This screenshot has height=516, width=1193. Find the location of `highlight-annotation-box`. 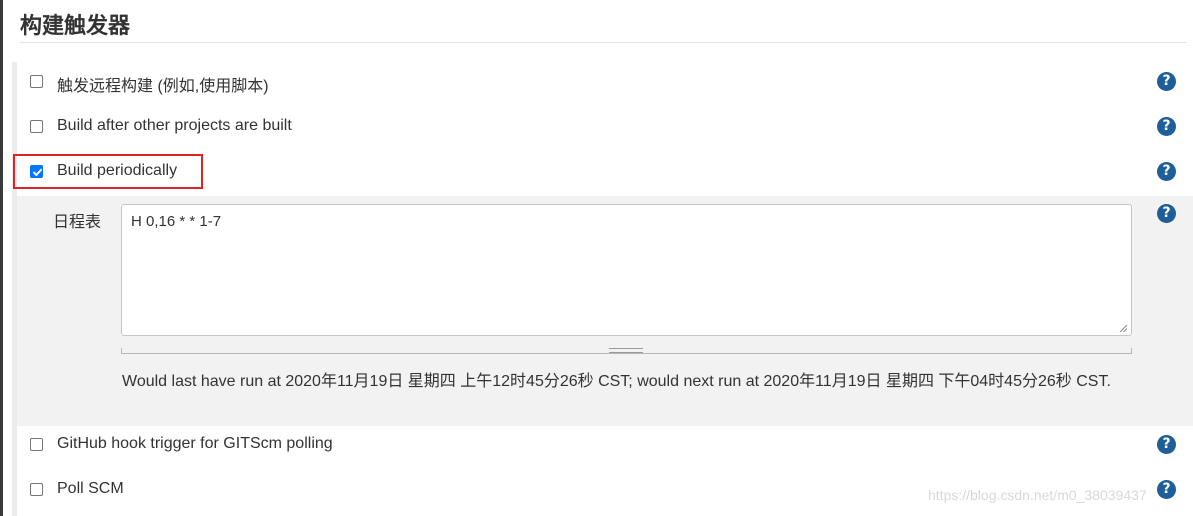

highlight-annotation-box is located at coordinates (108, 171).